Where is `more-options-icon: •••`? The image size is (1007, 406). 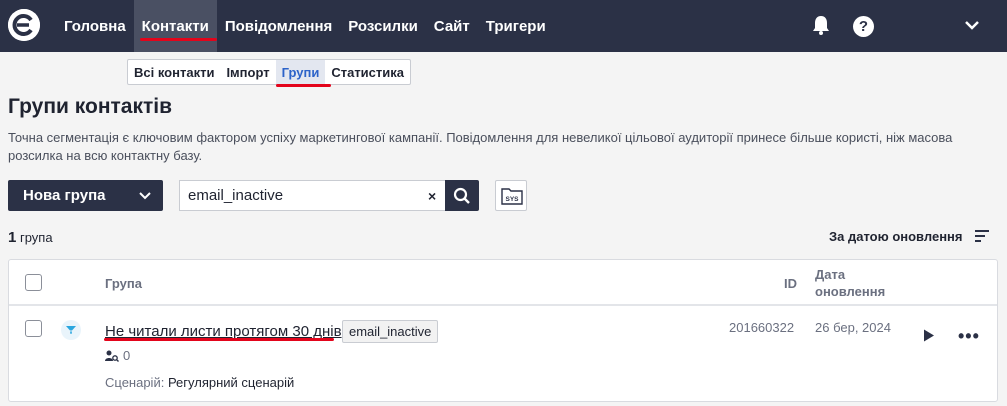 more-options-icon: ••• is located at coordinates (969, 336).